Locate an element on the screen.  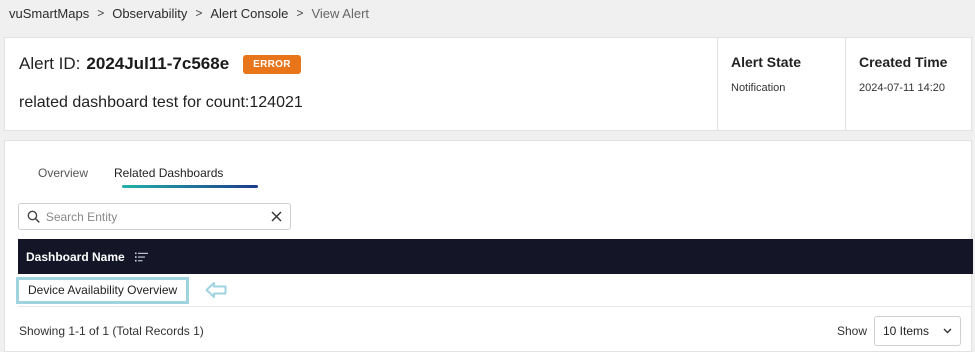
sort-icon is located at coordinates (141, 257).